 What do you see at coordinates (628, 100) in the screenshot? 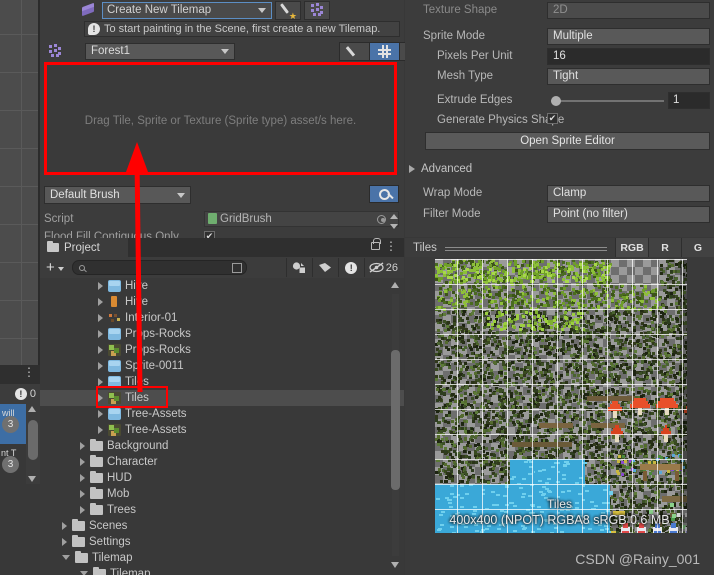
I see `extrude-edges-slider: 1` at bounding box center [628, 100].